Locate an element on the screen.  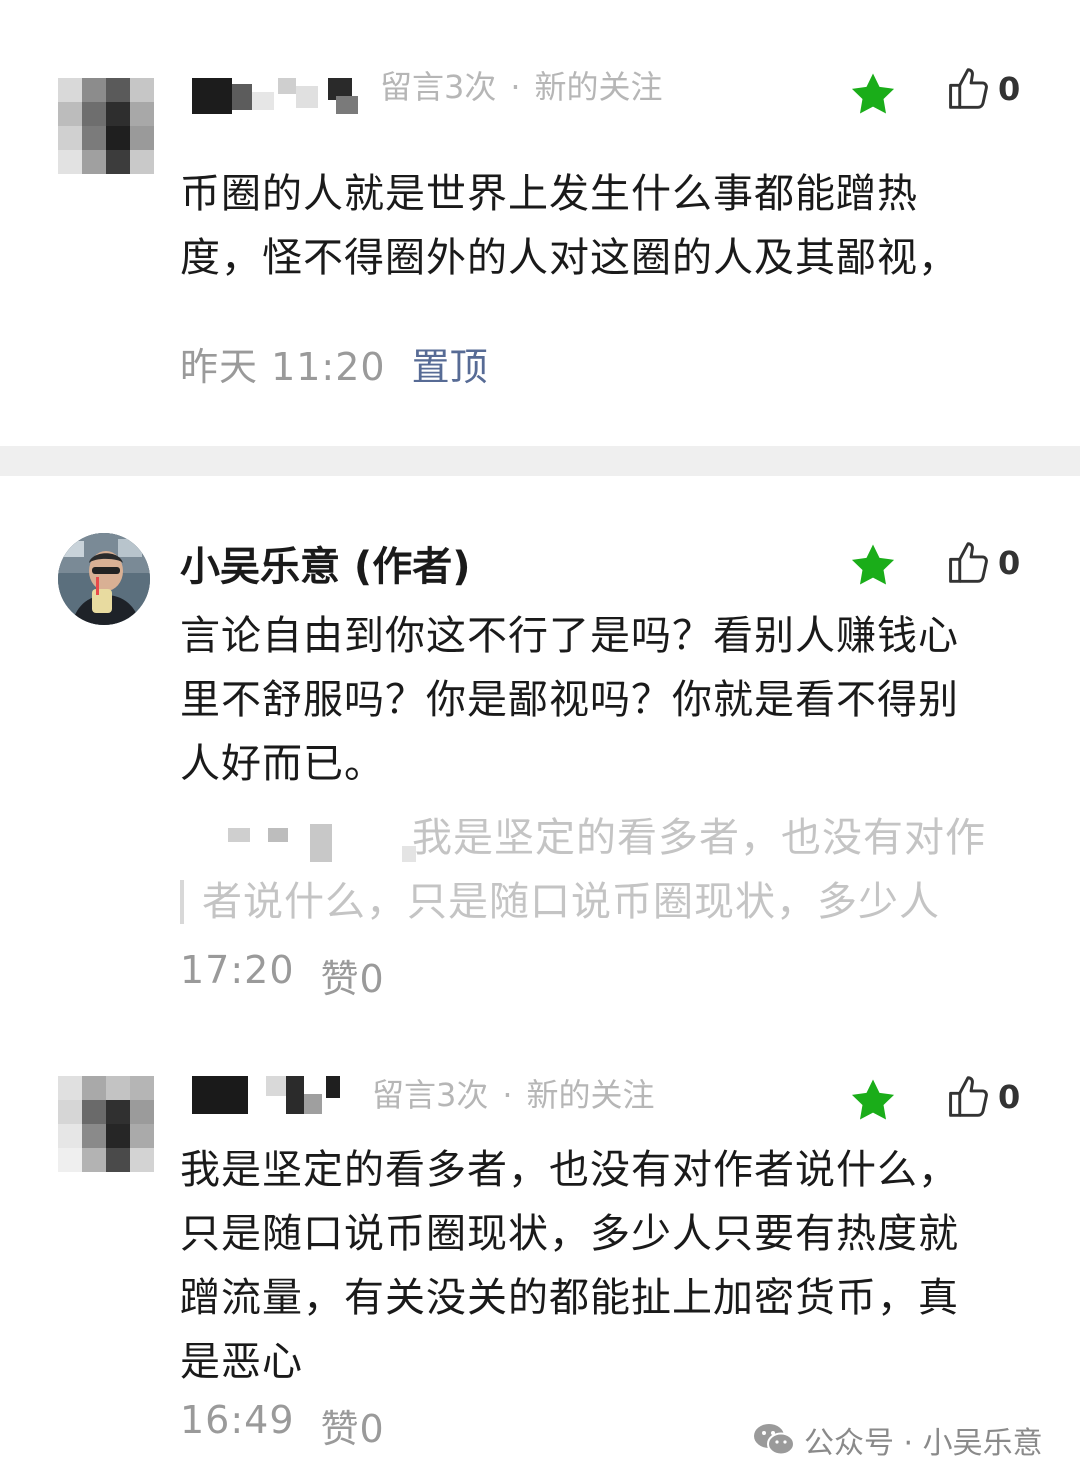
content-line: 是恶心 is located at coordinates (241, 1362).